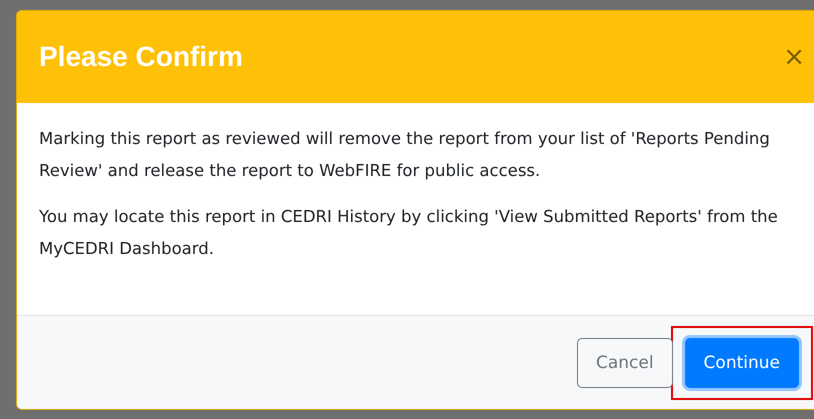  What do you see at coordinates (794, 57) in the screenshot?
I see `close-button: ×` at bounding box center [794, 57].